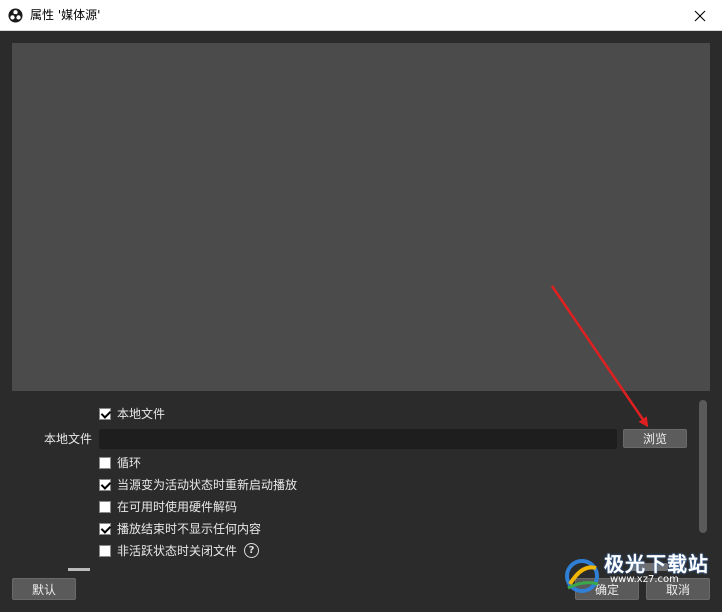  What do you see at coordinates (607, 589) in the screenshot?
I see `ok-button: 确定` at bounding box center [607, 589].